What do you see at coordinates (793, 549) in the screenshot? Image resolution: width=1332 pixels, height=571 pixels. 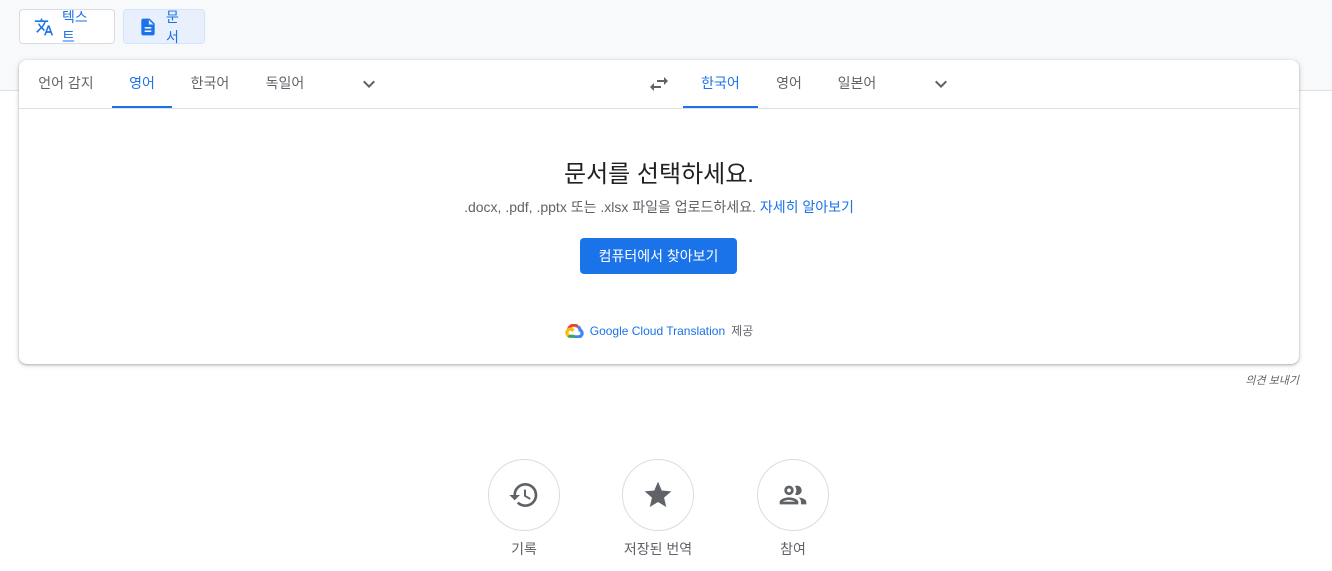 I see `contribute-label: 참여` at bounding box center [793, 549].